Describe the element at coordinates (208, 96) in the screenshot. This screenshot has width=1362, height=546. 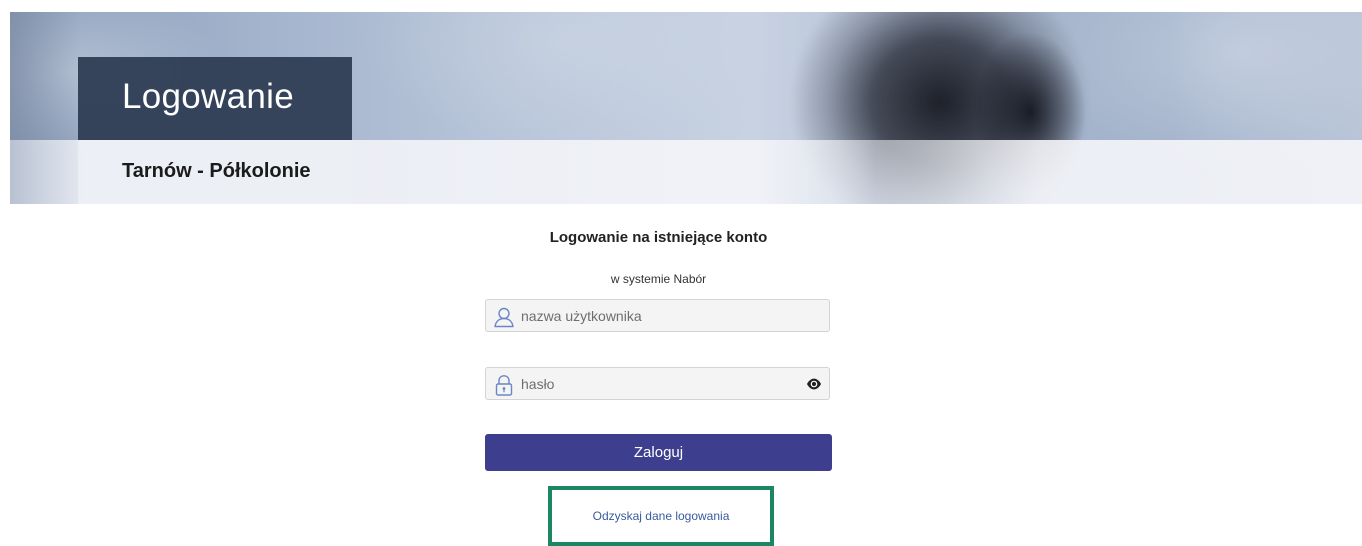
I see `page-title: Logowanie` at that location.